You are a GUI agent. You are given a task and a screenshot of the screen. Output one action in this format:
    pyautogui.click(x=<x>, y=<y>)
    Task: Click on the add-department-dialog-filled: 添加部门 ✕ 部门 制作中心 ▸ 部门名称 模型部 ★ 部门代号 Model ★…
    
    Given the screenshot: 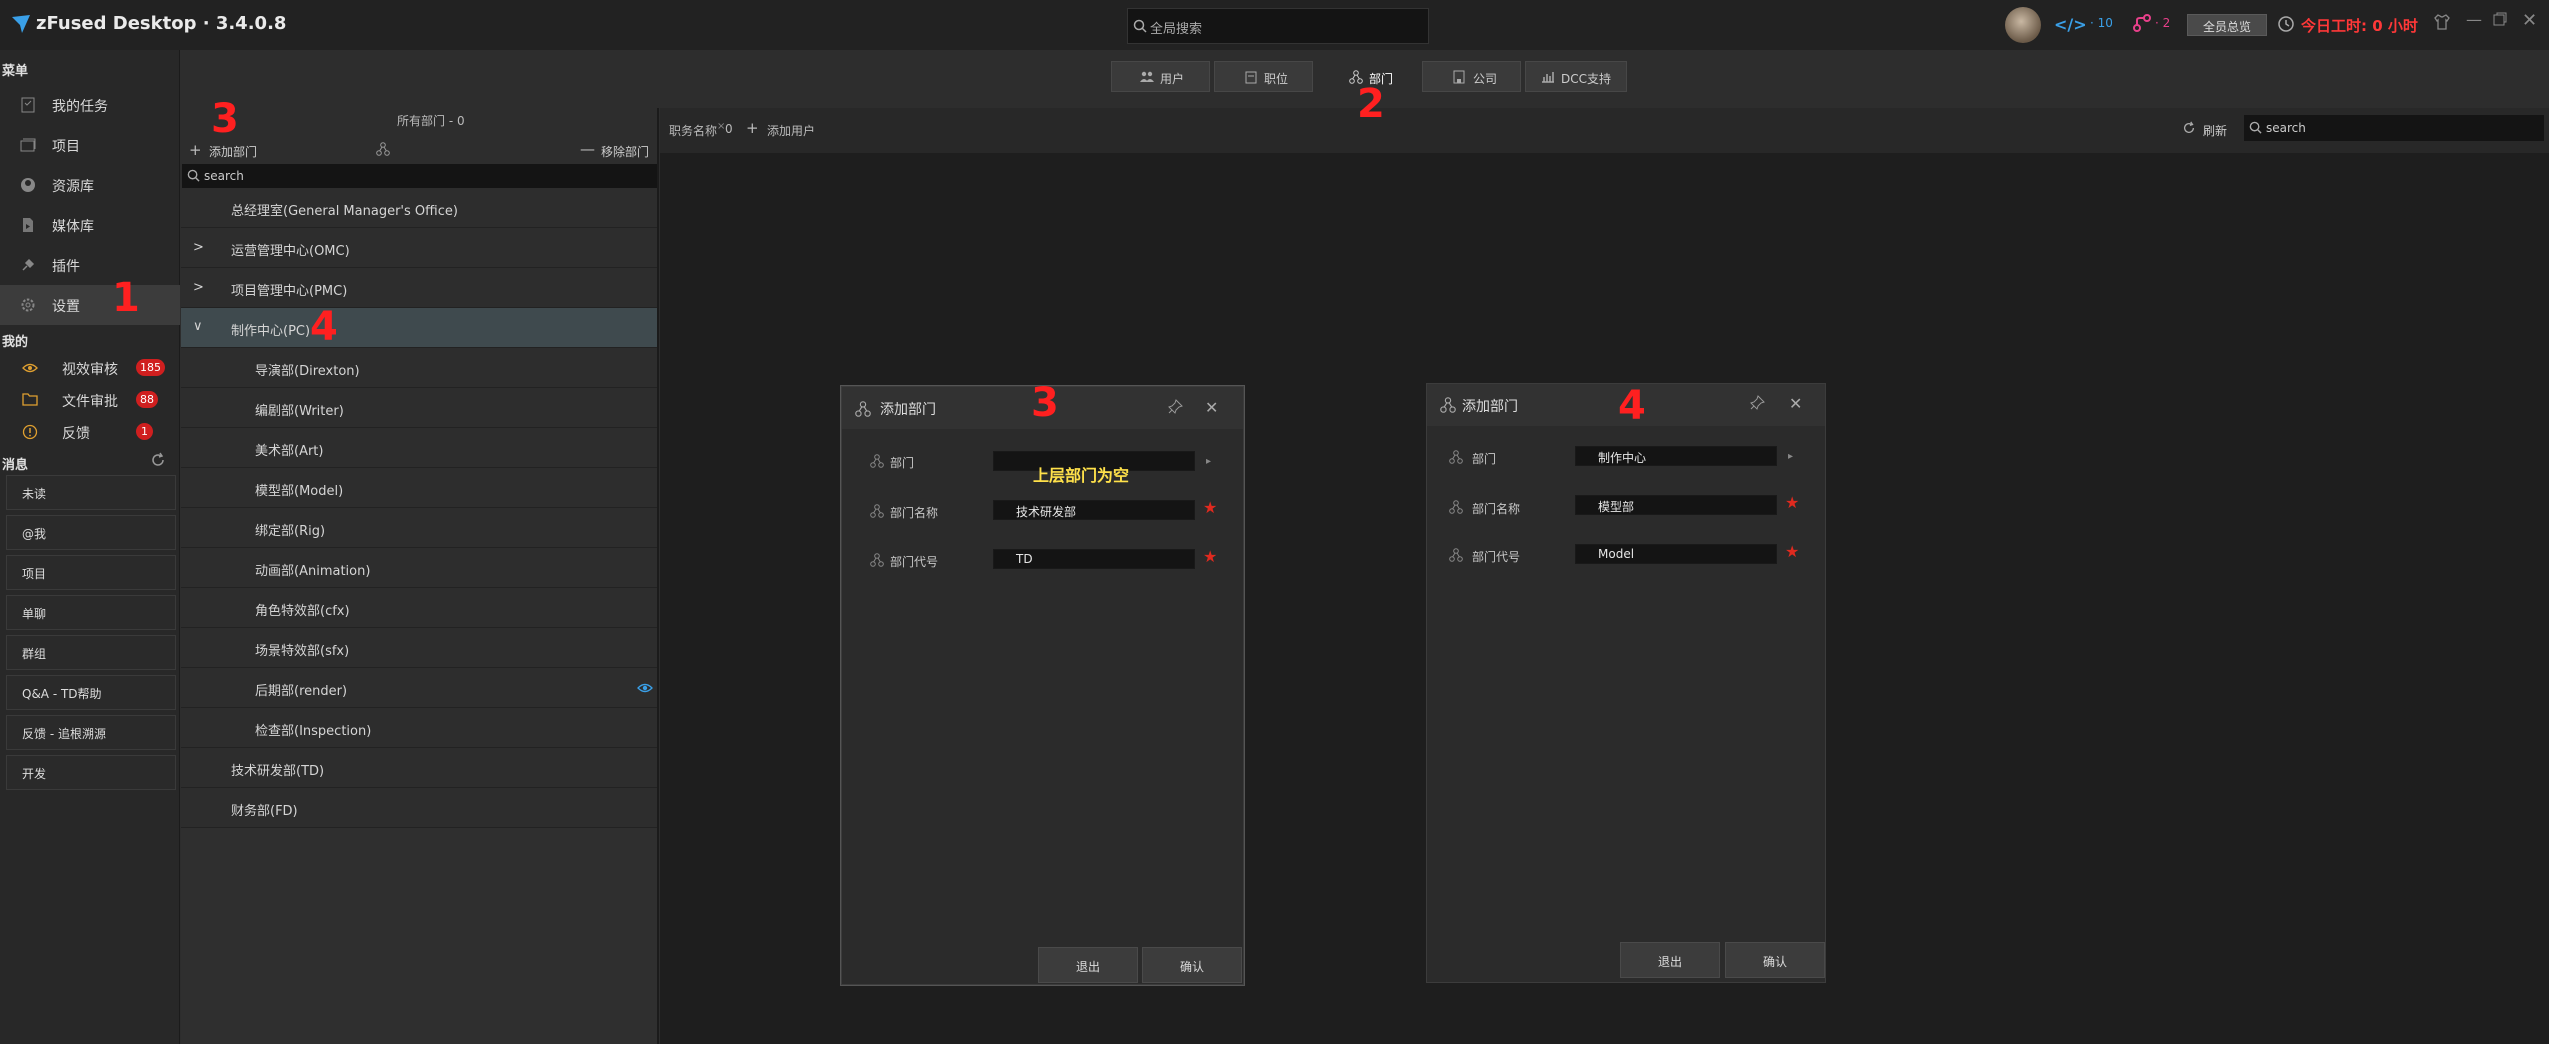 What is the action you would take?
    pyautogui.click(x=1626, y=683)
    